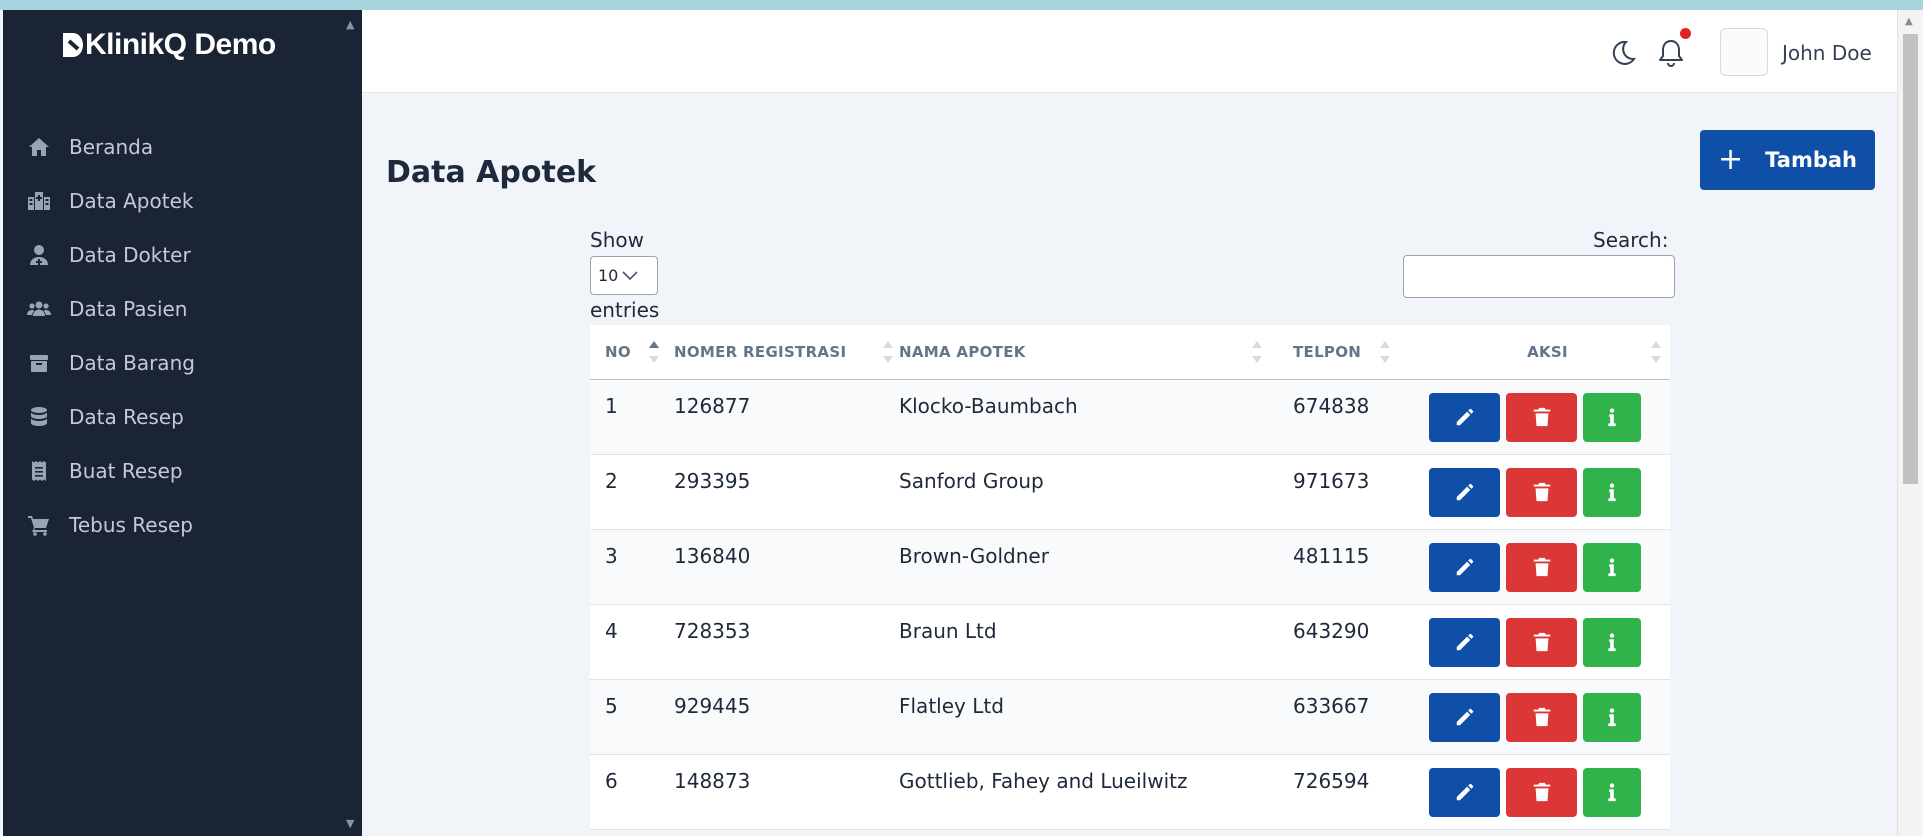 The height and width of the screenshot is (836, 1923). Describe the element at coordinates (971, 481) in the screenshot. I see `cell-nama: Sanford Group` at that location.